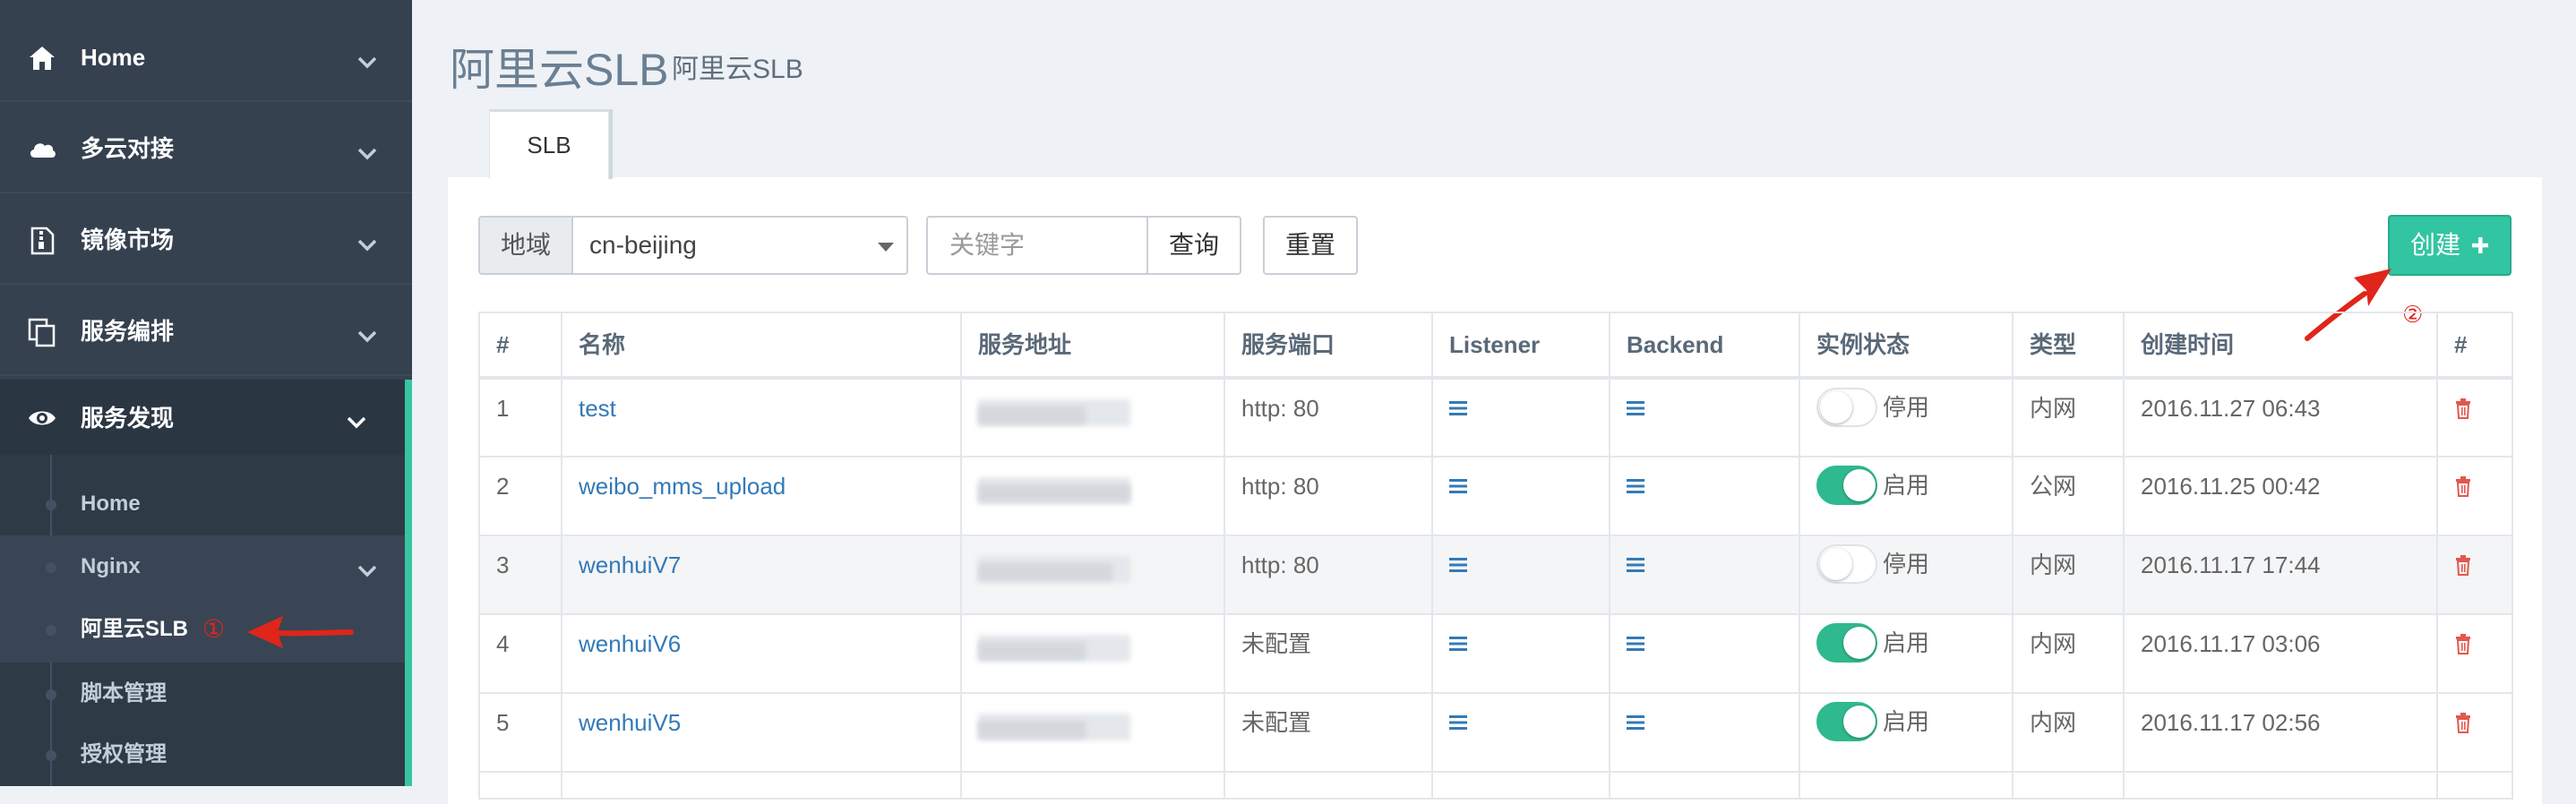  What do you see at coordinates (206, 240) in the screenshot?
I see `sidebar-item-image-market: 镜像市场` at bounding box center [206, 240].